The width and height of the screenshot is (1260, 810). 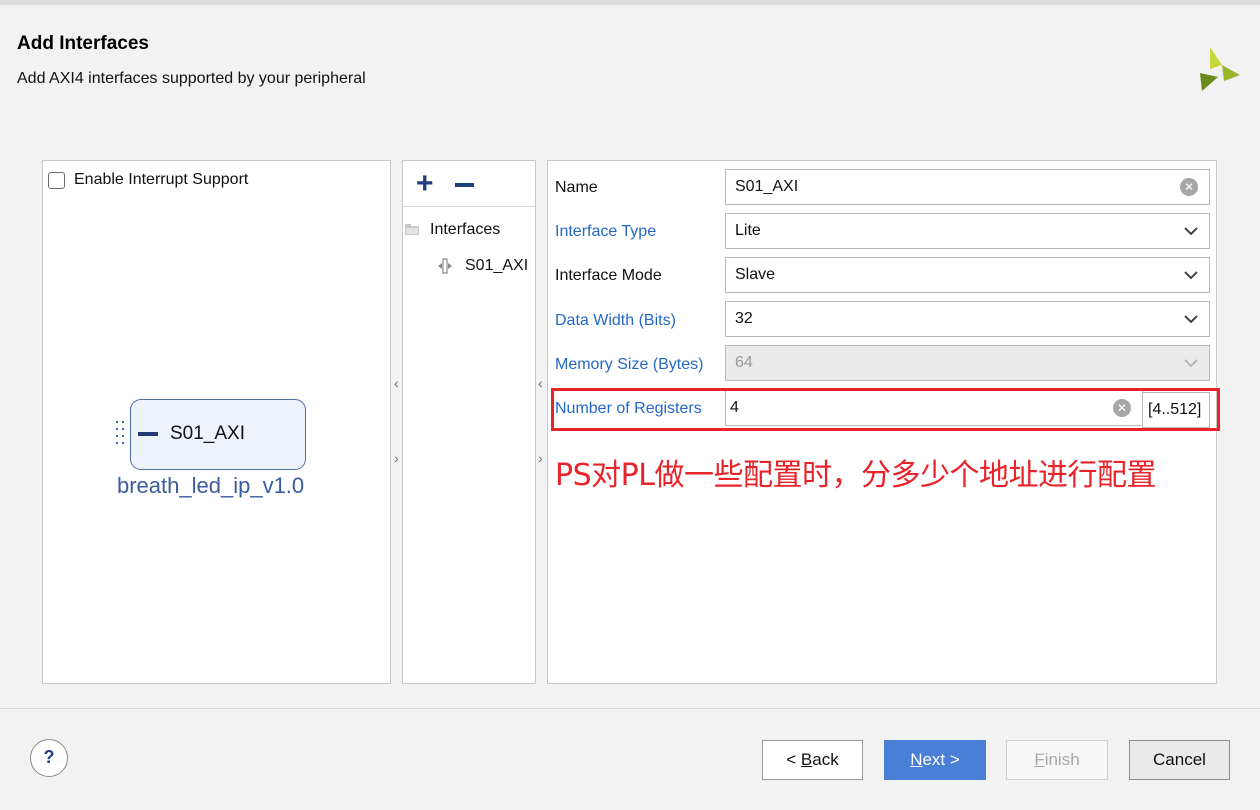 I want to click on collapse-left-arrow: ‹, so click(x=396, y=383).